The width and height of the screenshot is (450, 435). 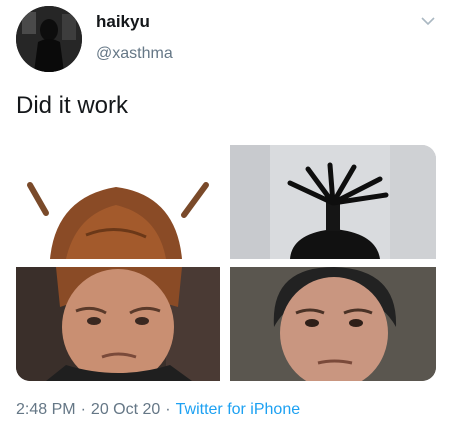 I want to click on author-display-name: haikyu, so click(x=123, y=22).